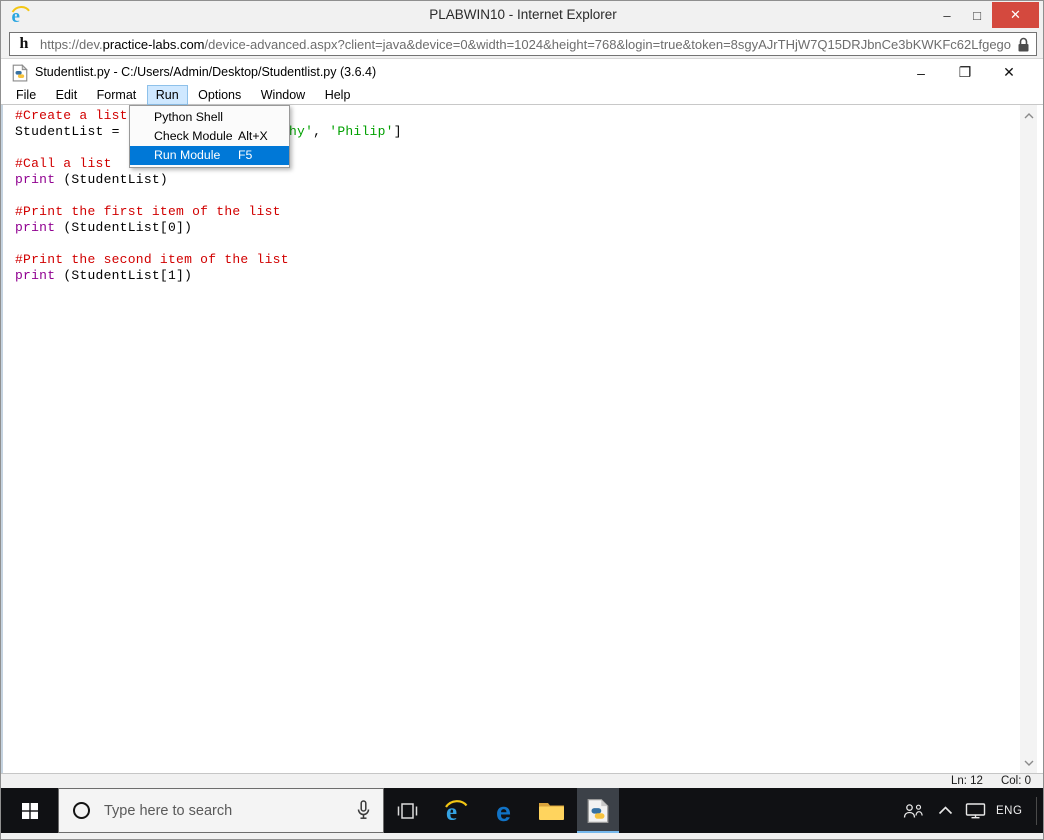 Image resolution: width=1044 pixels, height=840 pixels. I want to click on ie-window-controls: – □ ✕, so click(985, 15).